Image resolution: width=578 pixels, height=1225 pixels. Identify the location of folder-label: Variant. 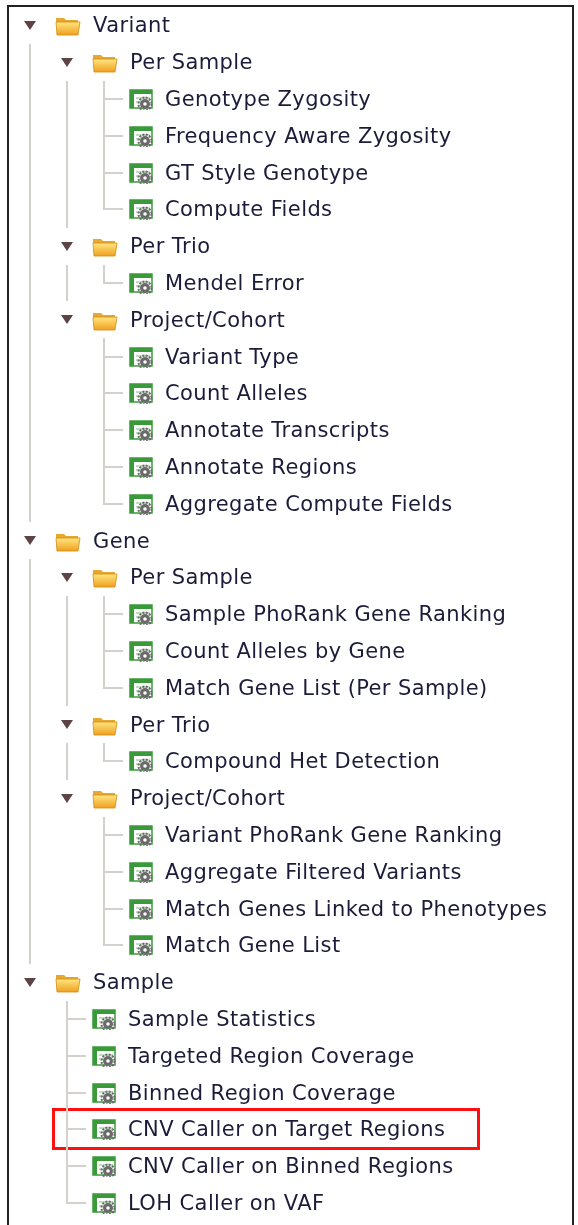
(132, 25).